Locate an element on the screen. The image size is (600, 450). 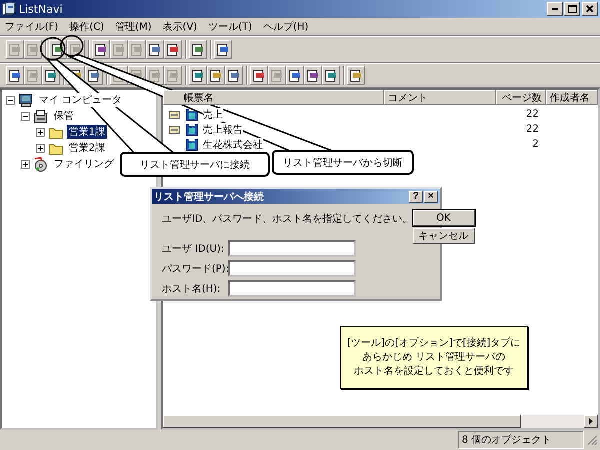
column-header: ページ数 is located at coordinates (521, 97).